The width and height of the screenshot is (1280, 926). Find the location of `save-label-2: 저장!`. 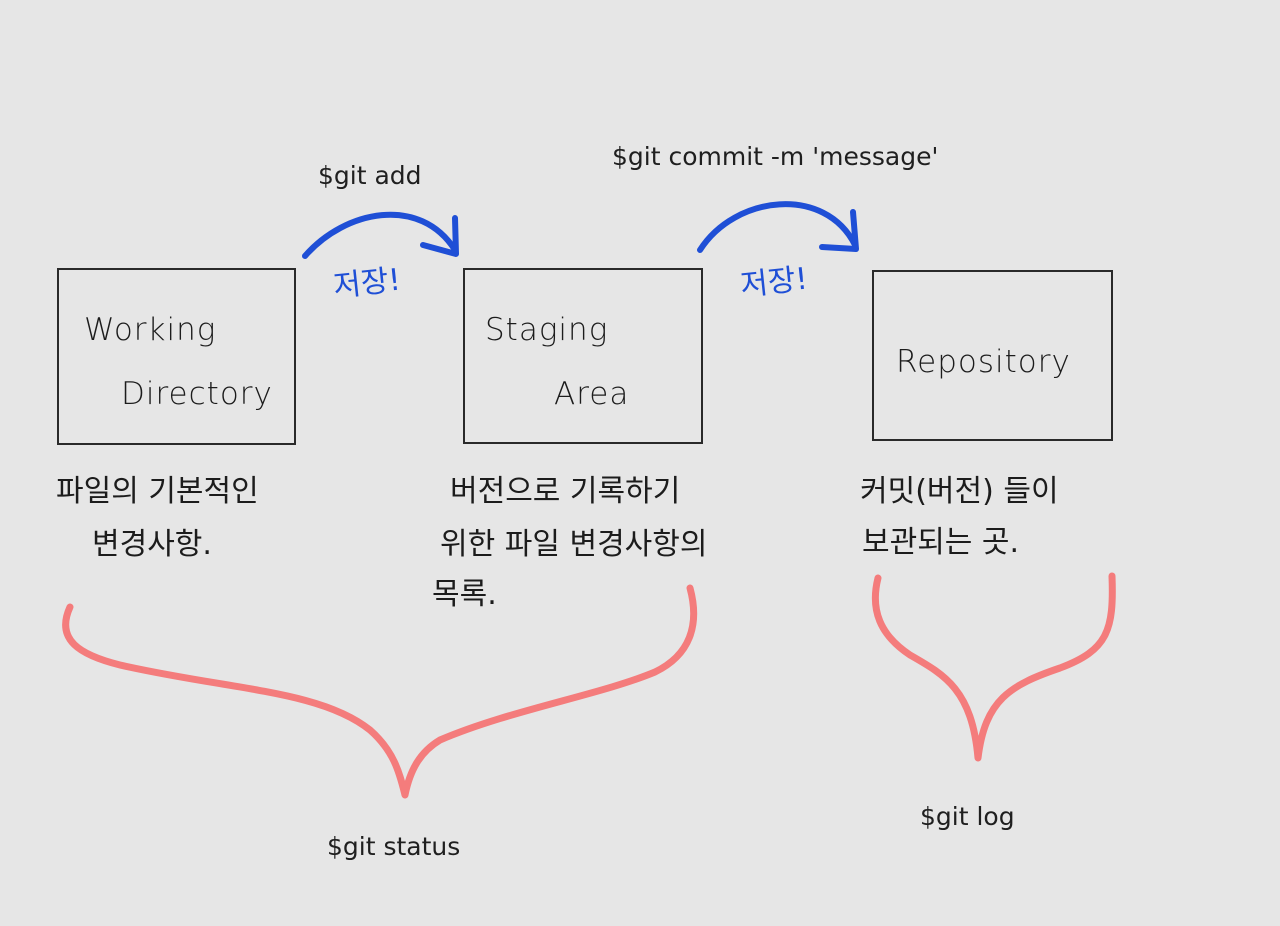

save-label-2: 저장! is located at coordinates (774, 282).